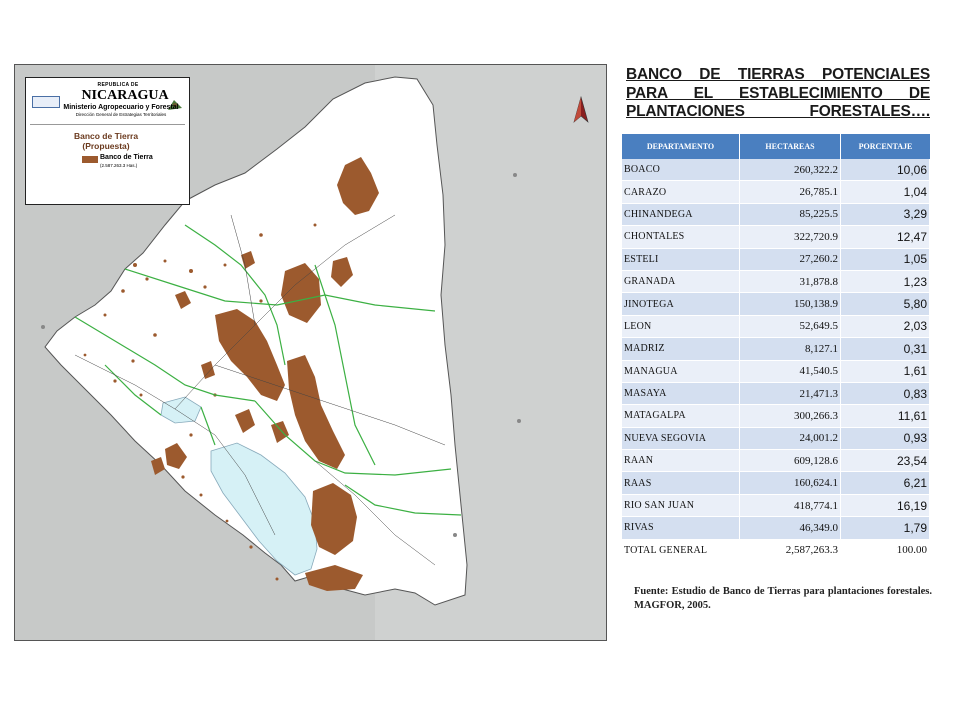  I want to click on table-row: MANAGUA 41,540.5 1,61, so click(776, 371).